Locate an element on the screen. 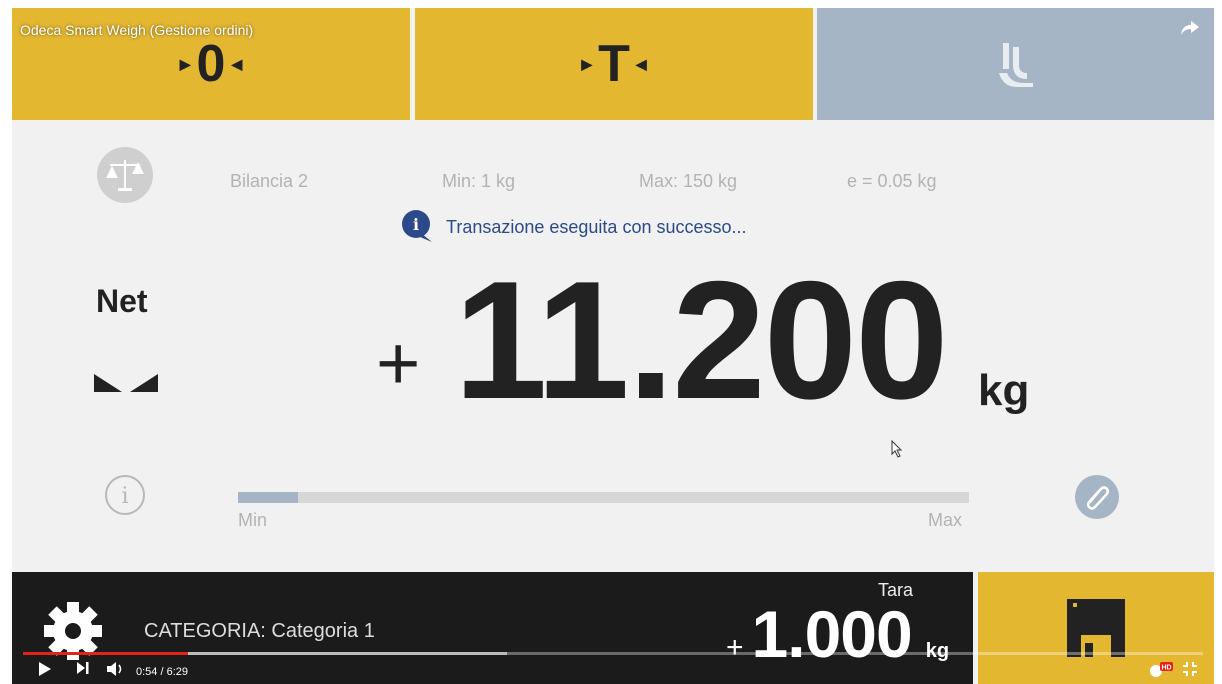 The height and width of the screenshot is (684, 1222). range-max-label: Max is located at coordinates (945, 520).